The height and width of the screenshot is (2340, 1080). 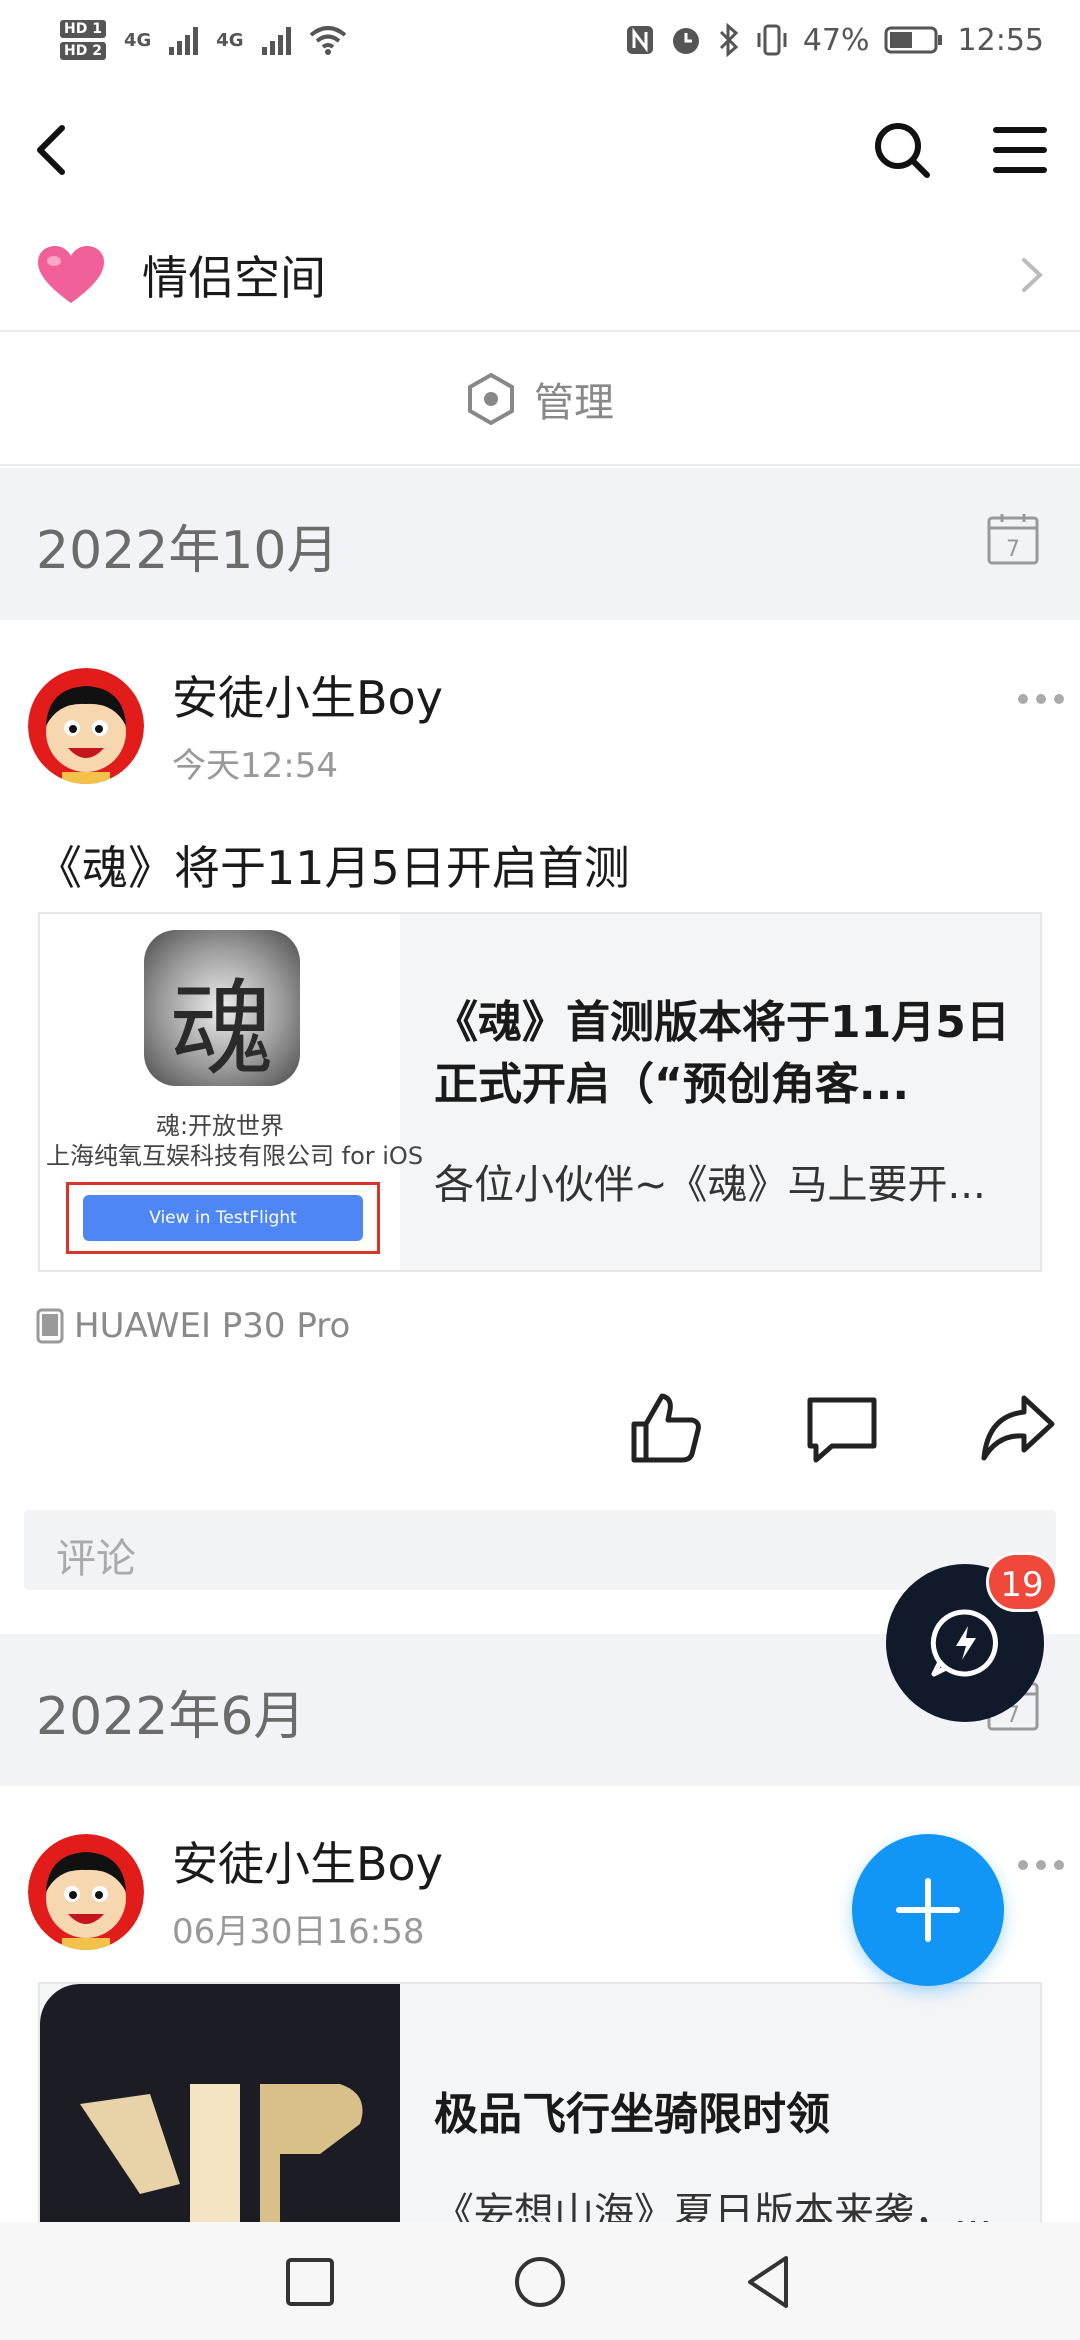 I want to click on manage-button: 管理, so click(x=540, y=400).